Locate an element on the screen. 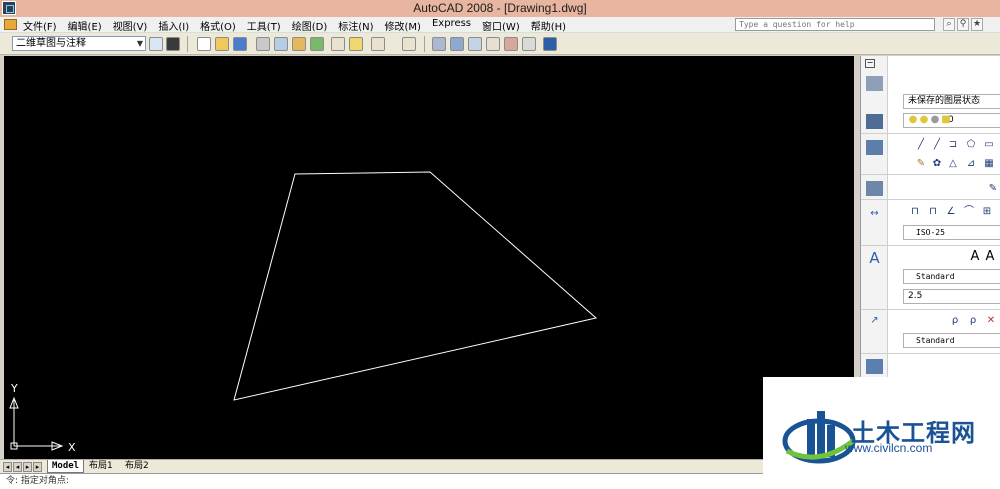 This screenshot has width=1000, height=489. document-menu-icon is located at coordinates (10, 24).